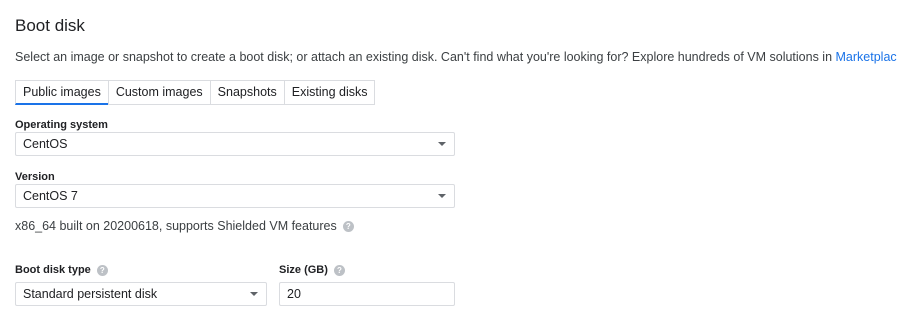 This screenshot has height=322, width=897. Describe the element at coordinates (50, 196) in the screenshot. I see `version-select-value: CentOS 7` at that location.